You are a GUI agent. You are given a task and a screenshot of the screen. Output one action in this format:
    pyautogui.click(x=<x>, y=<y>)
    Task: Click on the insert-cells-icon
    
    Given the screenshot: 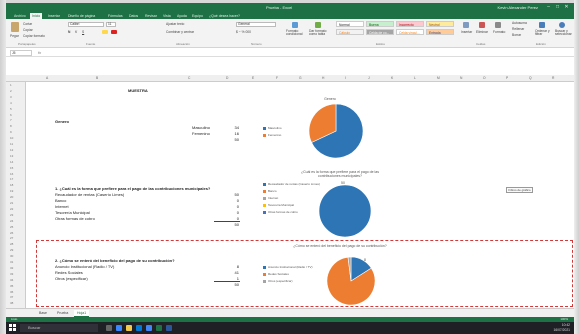 What is the action you would take?
    pyautogui.click(x=466, y=25)
    